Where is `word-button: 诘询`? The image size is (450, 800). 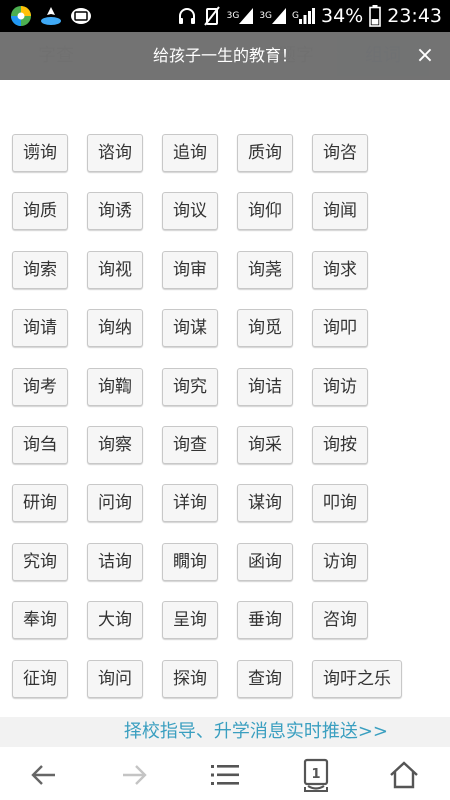 word-button: 诘询 is located at coordinates (115, 562).